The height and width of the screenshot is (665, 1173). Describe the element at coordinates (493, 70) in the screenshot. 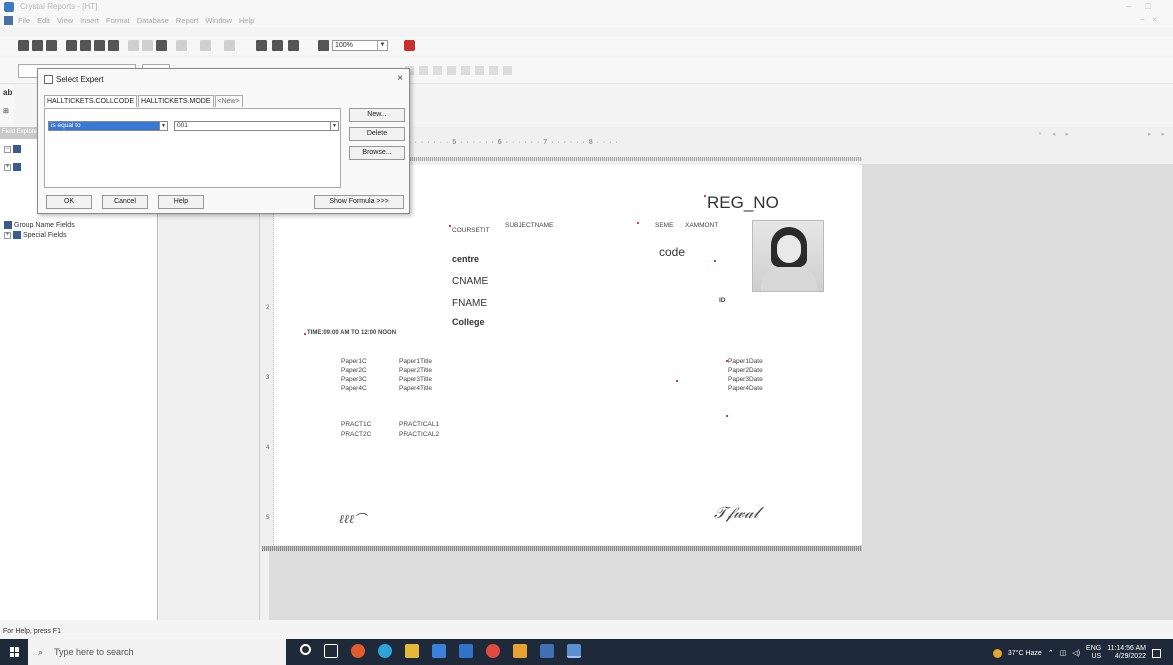

I see `currency-icon` at that location.